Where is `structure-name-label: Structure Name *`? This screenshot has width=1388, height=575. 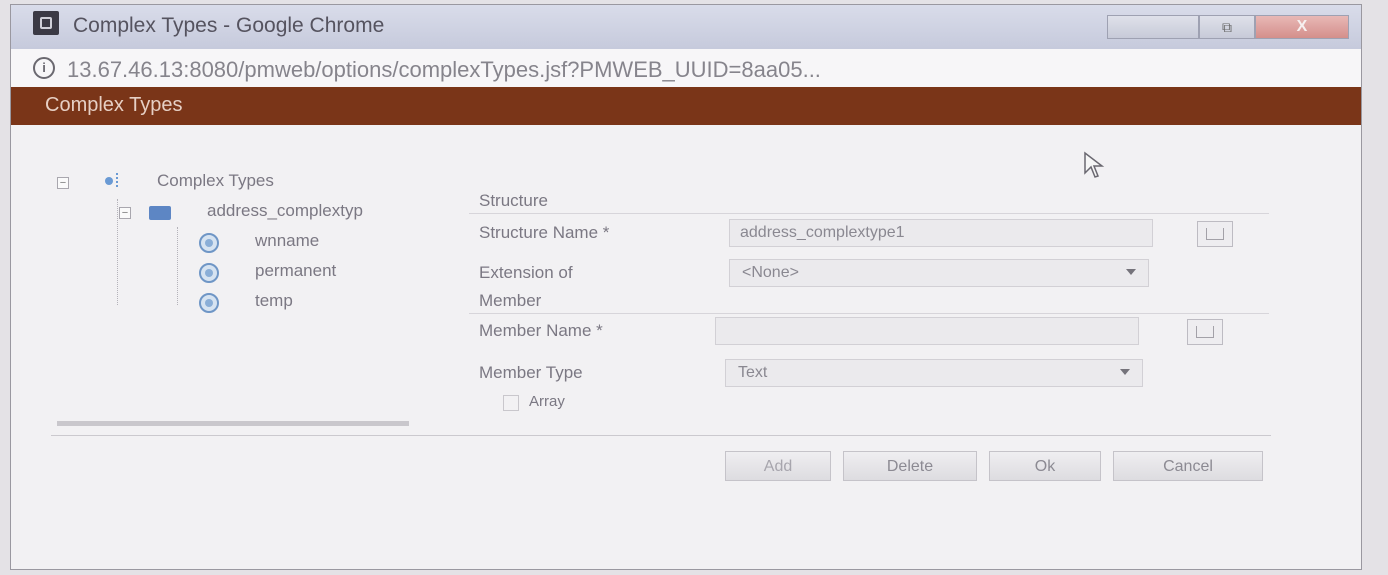 structure-name-label: Structure Name * is located at coordinates (544, 232).